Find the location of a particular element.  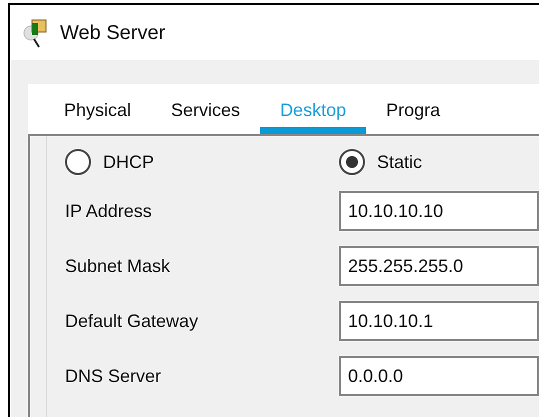

tab: Physical is located at coordinates (98, 114).